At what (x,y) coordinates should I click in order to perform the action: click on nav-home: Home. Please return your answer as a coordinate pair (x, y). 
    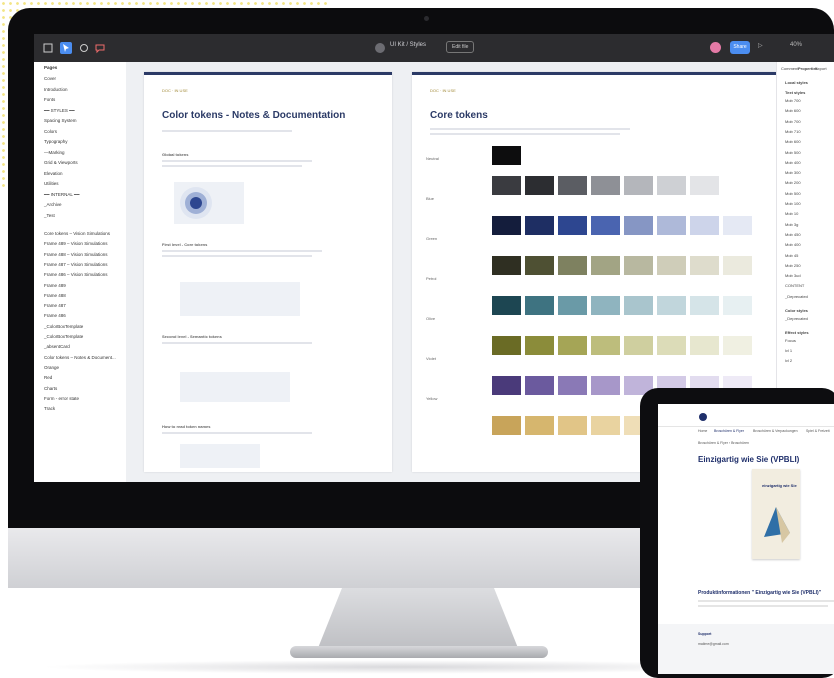
    Looking at the image, I should click on (702, 431).